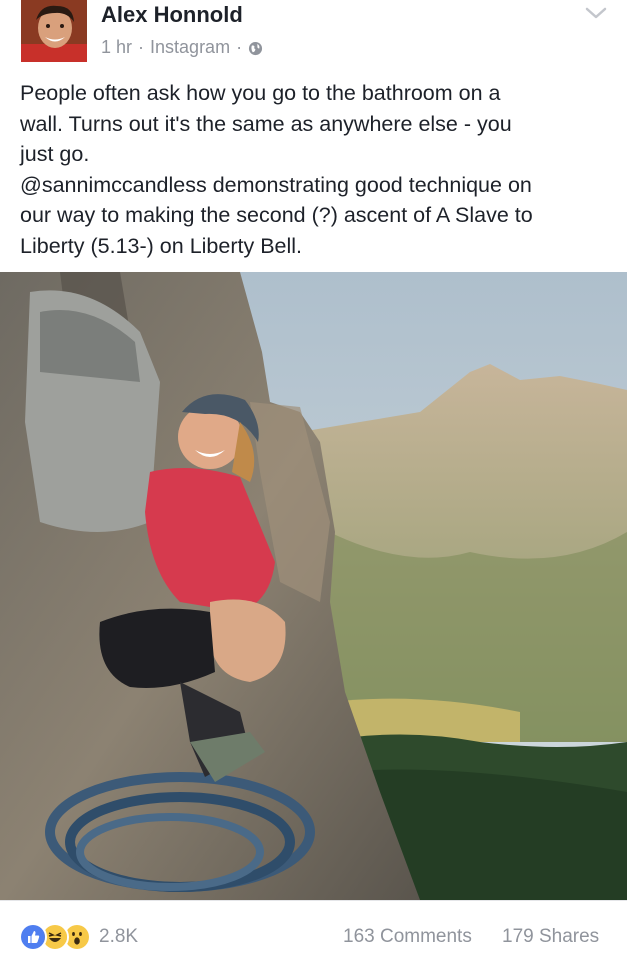  I want to click on globe-icon, so click(255, 48).